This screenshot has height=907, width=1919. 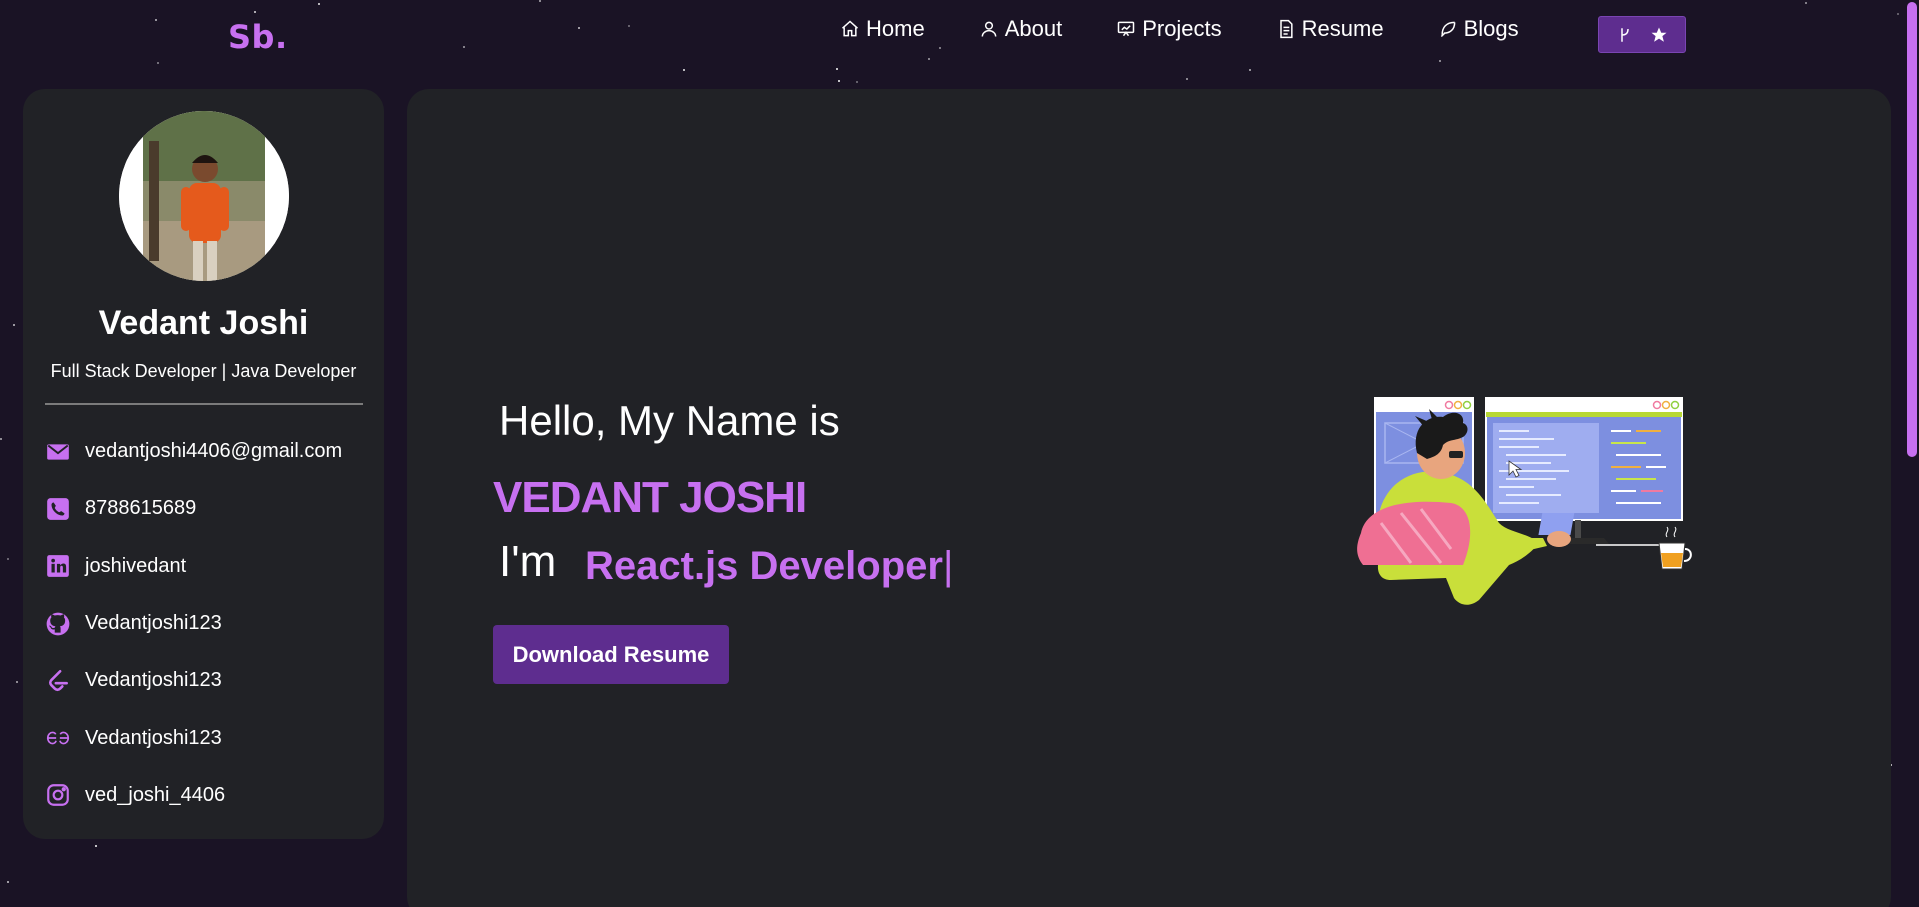 What do you see at coordinates (764, 566) in the screenshot?
I see `typewriter-value: React.js Developer` at bounding box center [764, 566].